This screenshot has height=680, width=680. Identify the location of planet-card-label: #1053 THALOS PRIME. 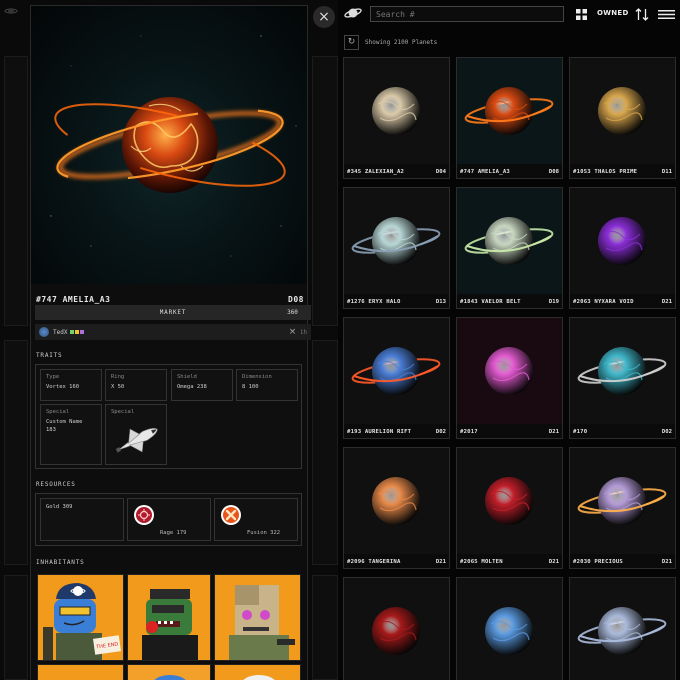
(605, 172).